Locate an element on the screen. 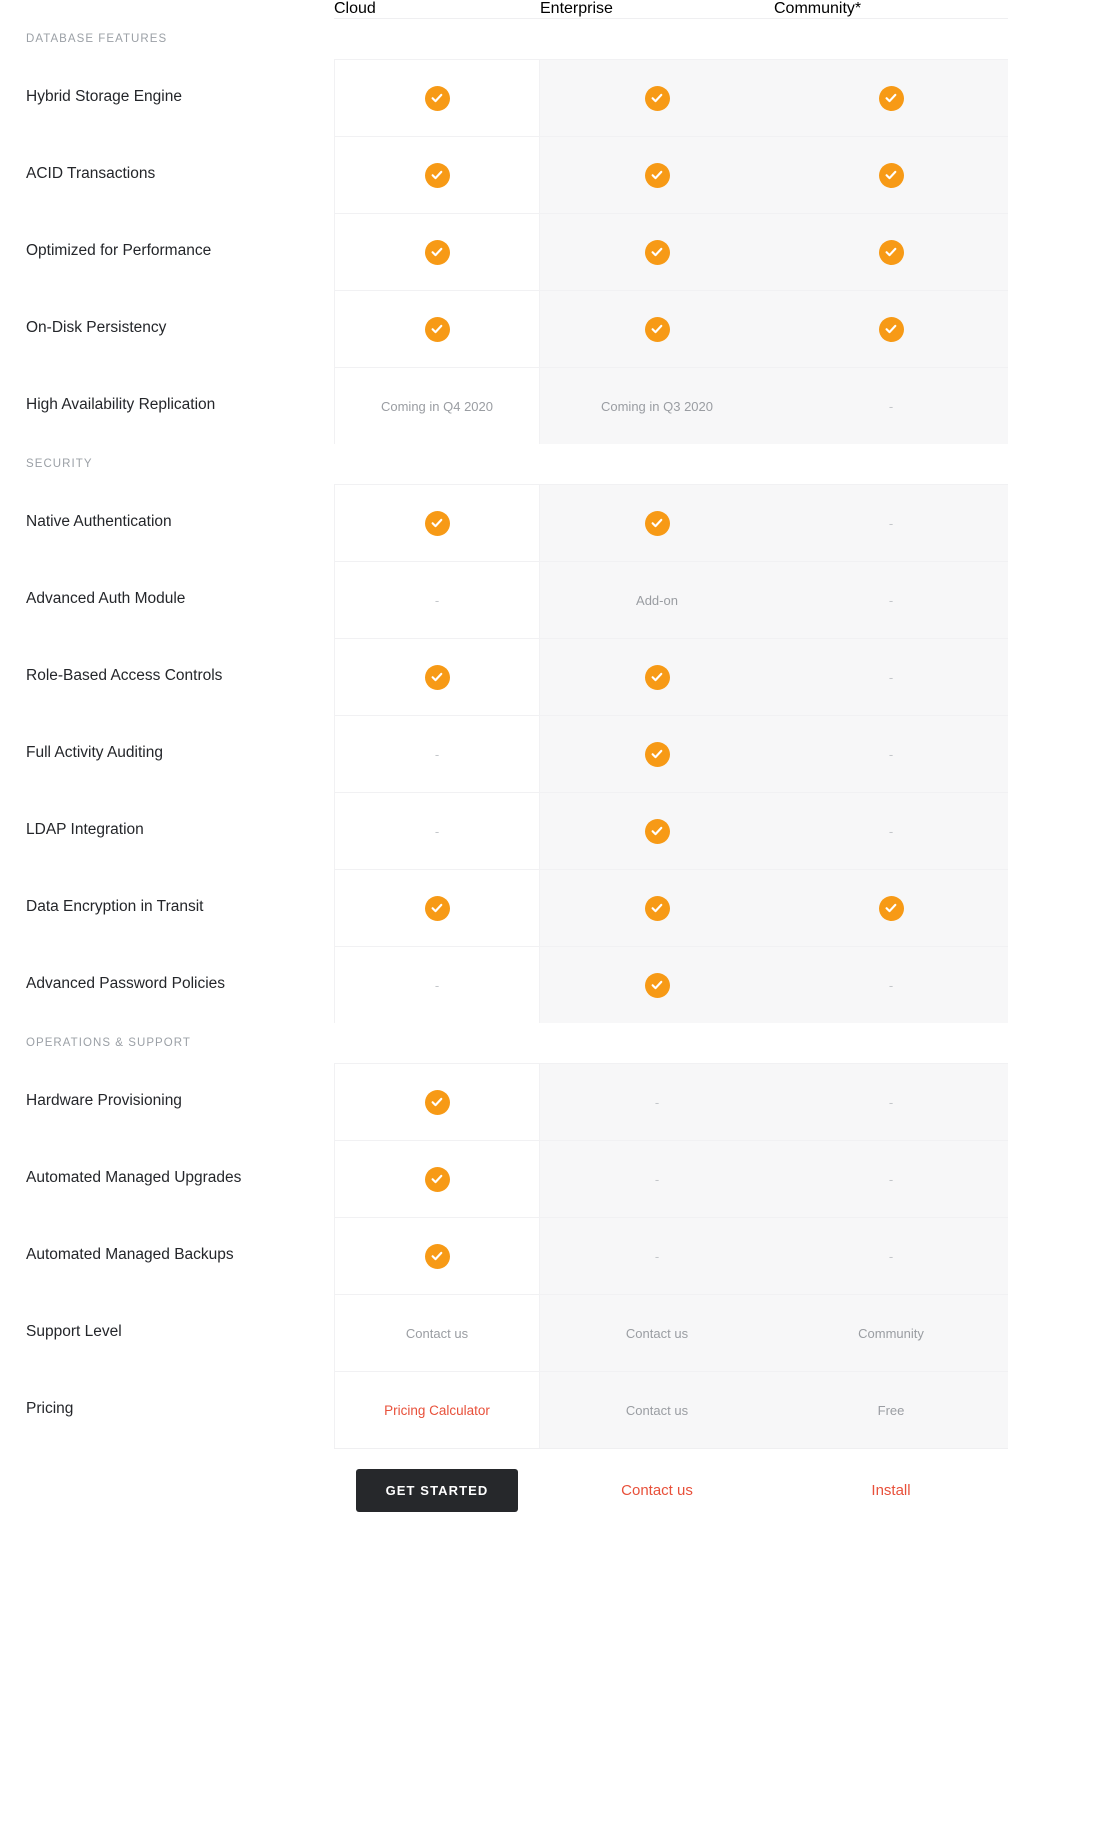  cta-cell-community: Install is located at coordinates (891, 1490).